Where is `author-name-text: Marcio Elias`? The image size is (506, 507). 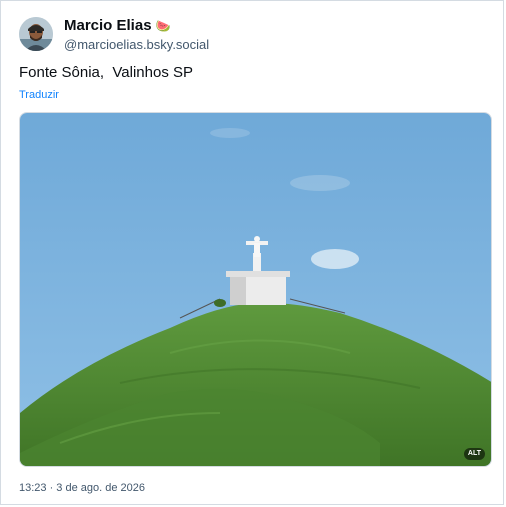 author-name-text: Marcio Elias is located at coordinates (108, 25).